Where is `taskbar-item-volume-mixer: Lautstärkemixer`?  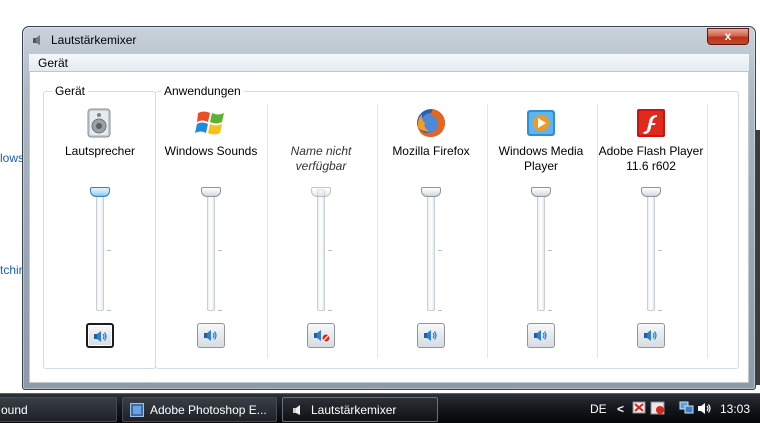 taskbar-item-volume-mixer: Lautstärkemixer is located at coordinates (360, 409).